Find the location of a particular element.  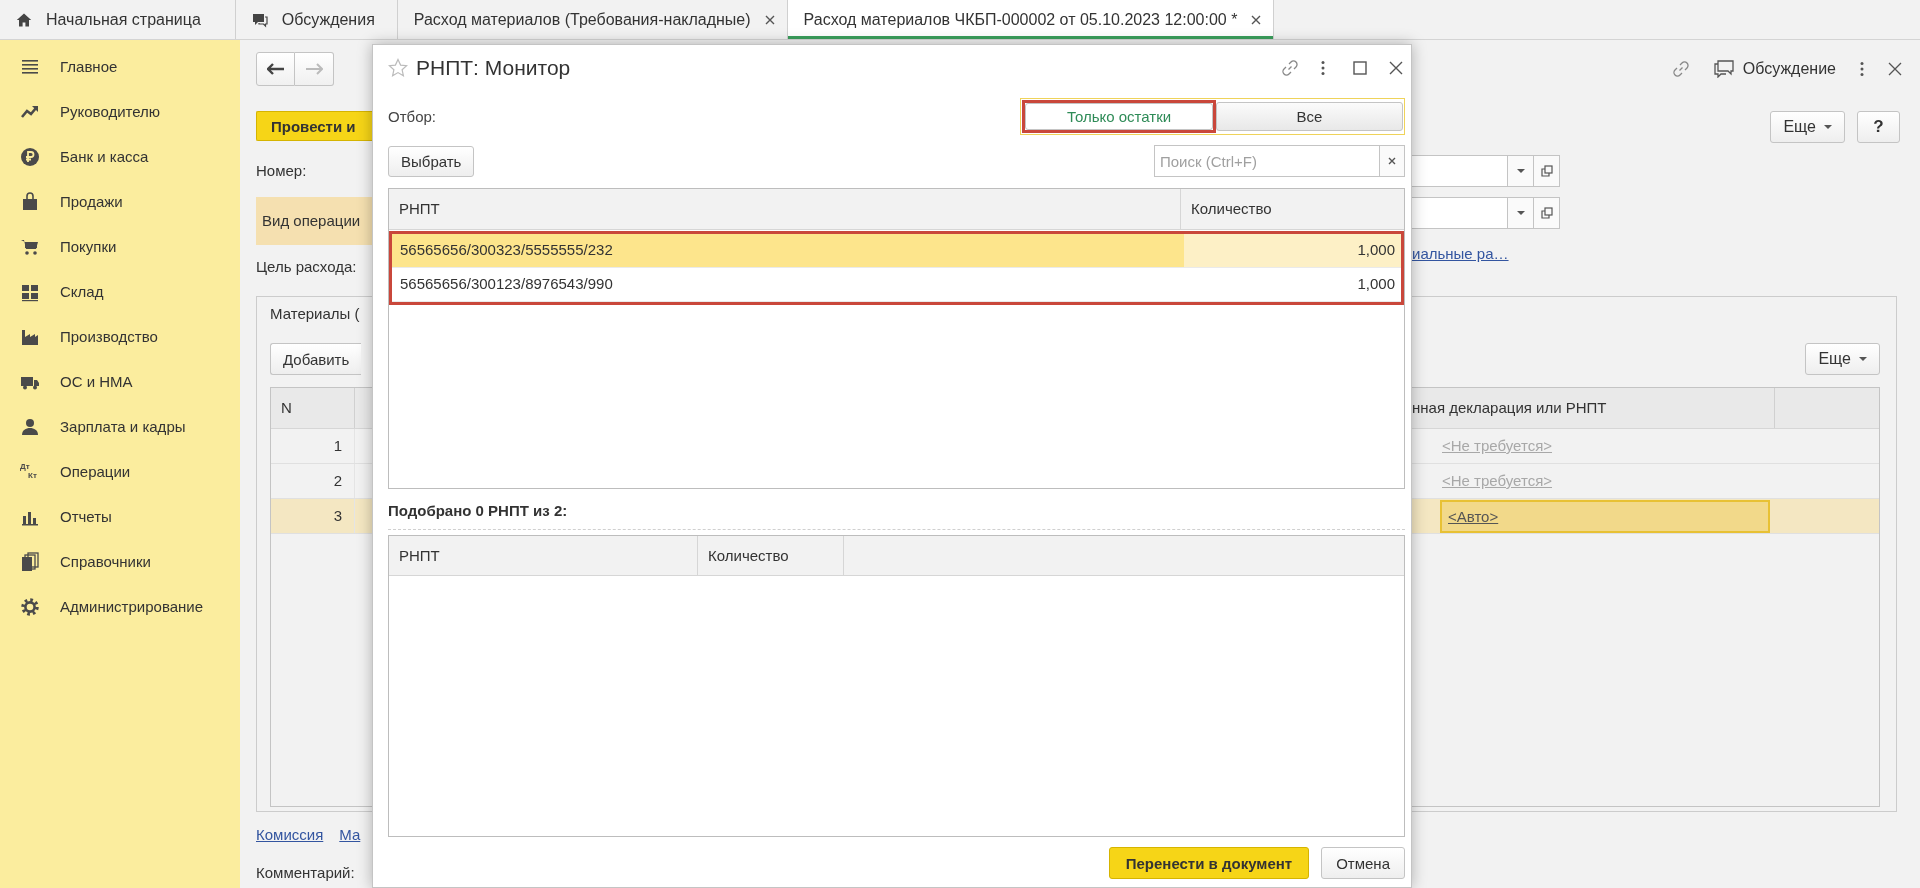

dialog-title: РНПТ: Монитор is located at coordinates (493, 68).